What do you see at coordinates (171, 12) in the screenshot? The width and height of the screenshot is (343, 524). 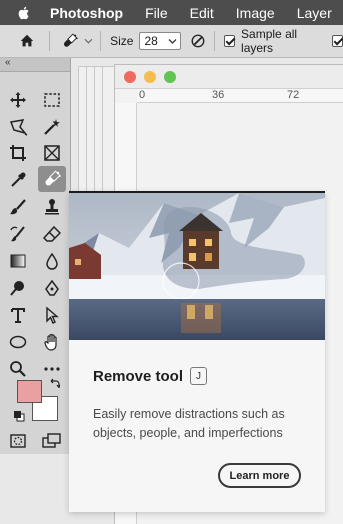 I see `menu-bar: Photoshop File Edit Image Layer` at bounding box center [171, 12].